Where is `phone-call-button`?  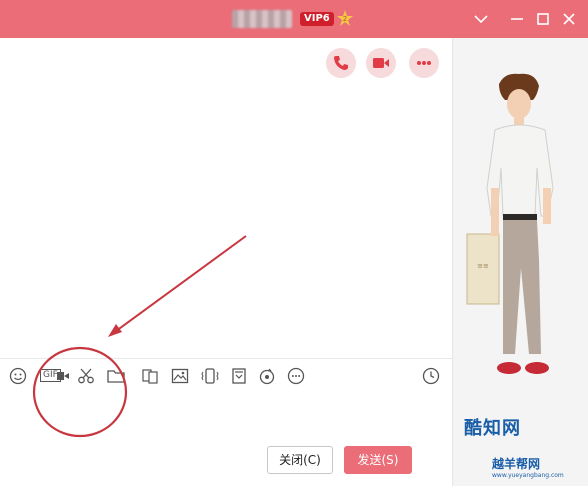 phone-call-button is located at coordinates (341, 63).